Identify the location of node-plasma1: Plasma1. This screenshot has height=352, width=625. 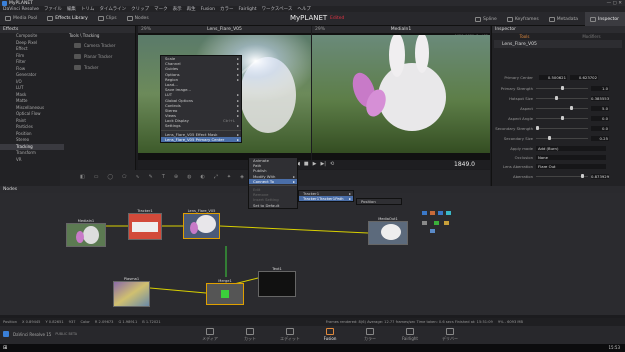
(131, 292).